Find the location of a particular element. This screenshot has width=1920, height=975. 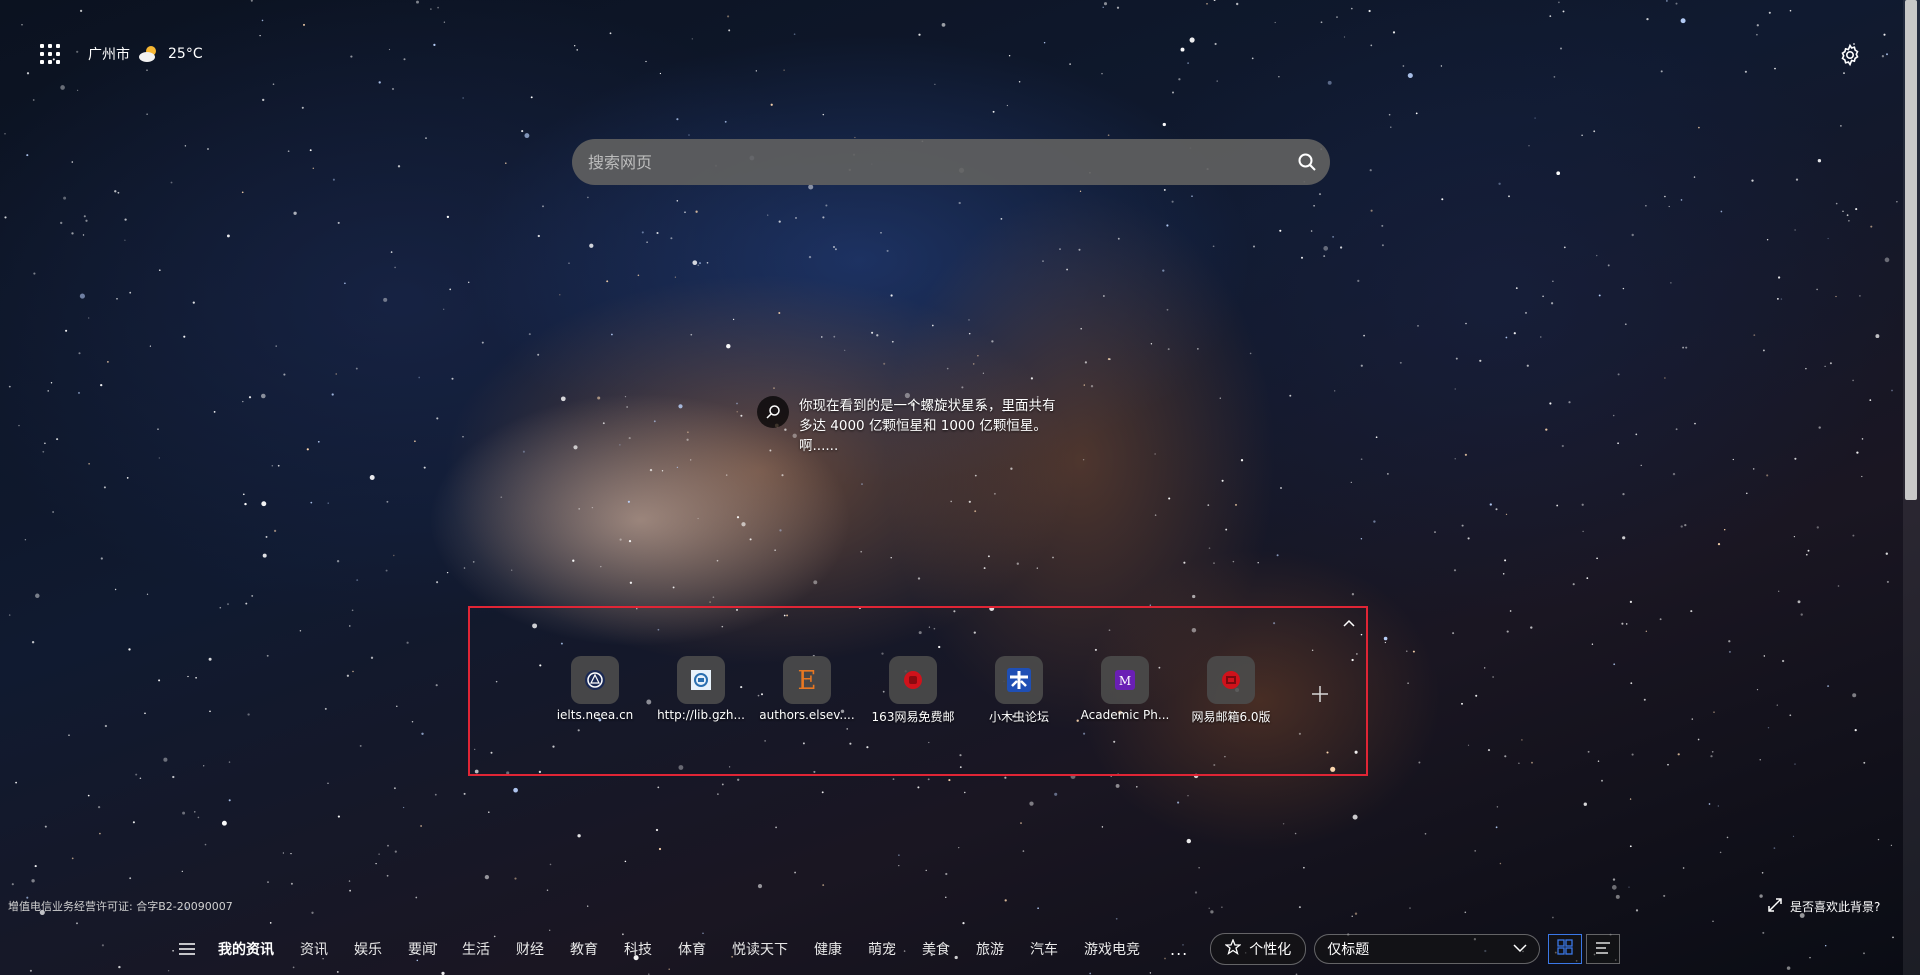

quick-link-tile: 163网易免费邮 is located at coordinates (913, 690).